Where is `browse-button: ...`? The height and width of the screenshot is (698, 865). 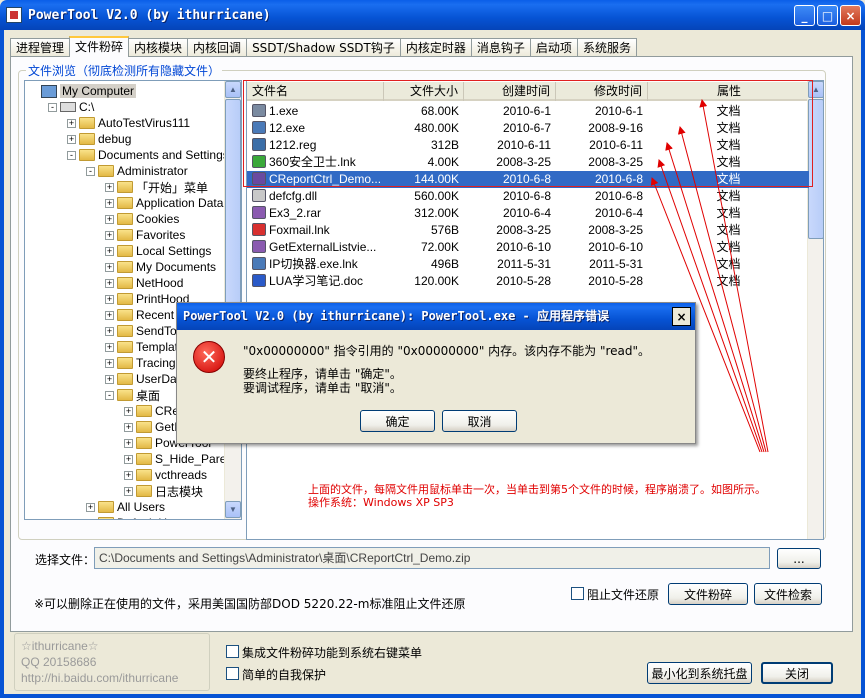
browse-button: ... is located at coordinates (799, 558).